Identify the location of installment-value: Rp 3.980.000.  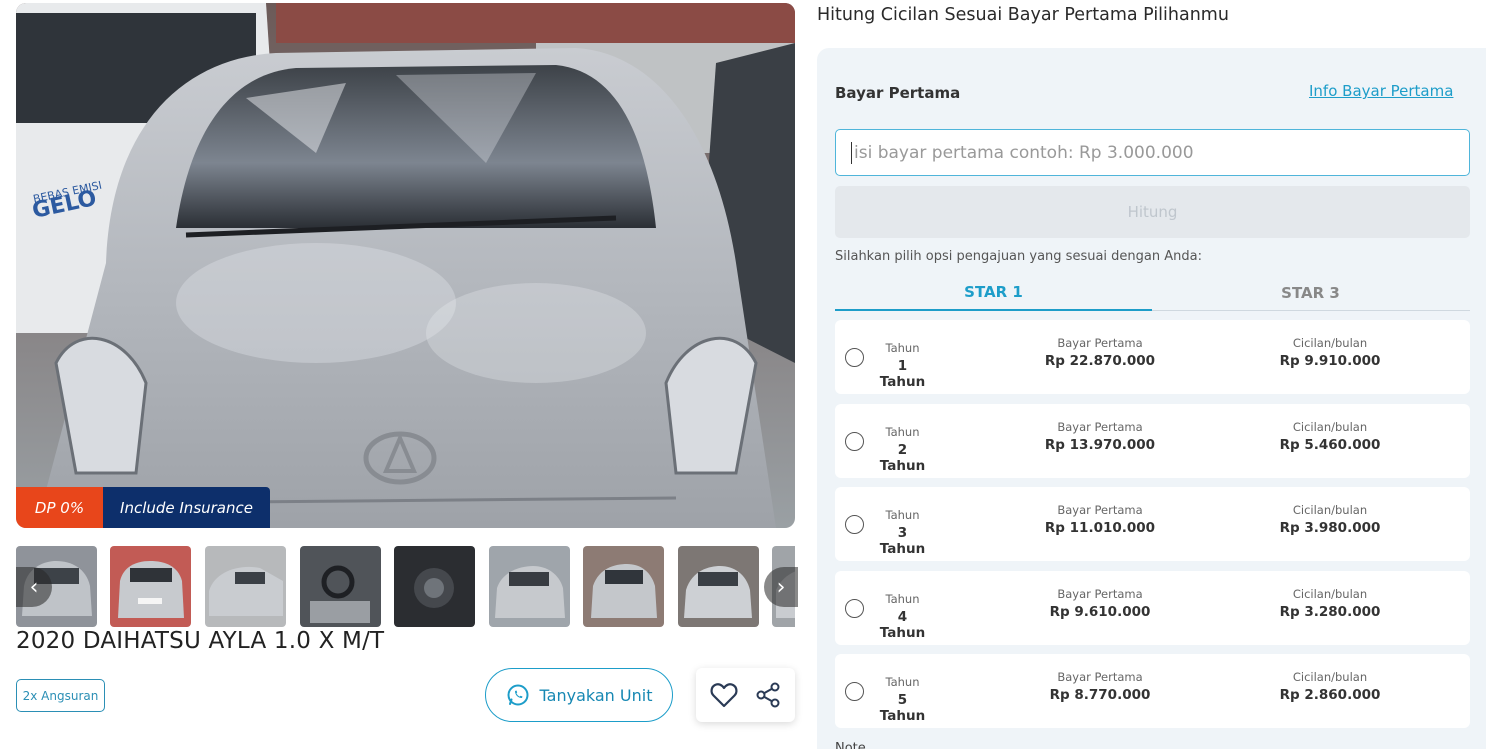
(1330, 528).